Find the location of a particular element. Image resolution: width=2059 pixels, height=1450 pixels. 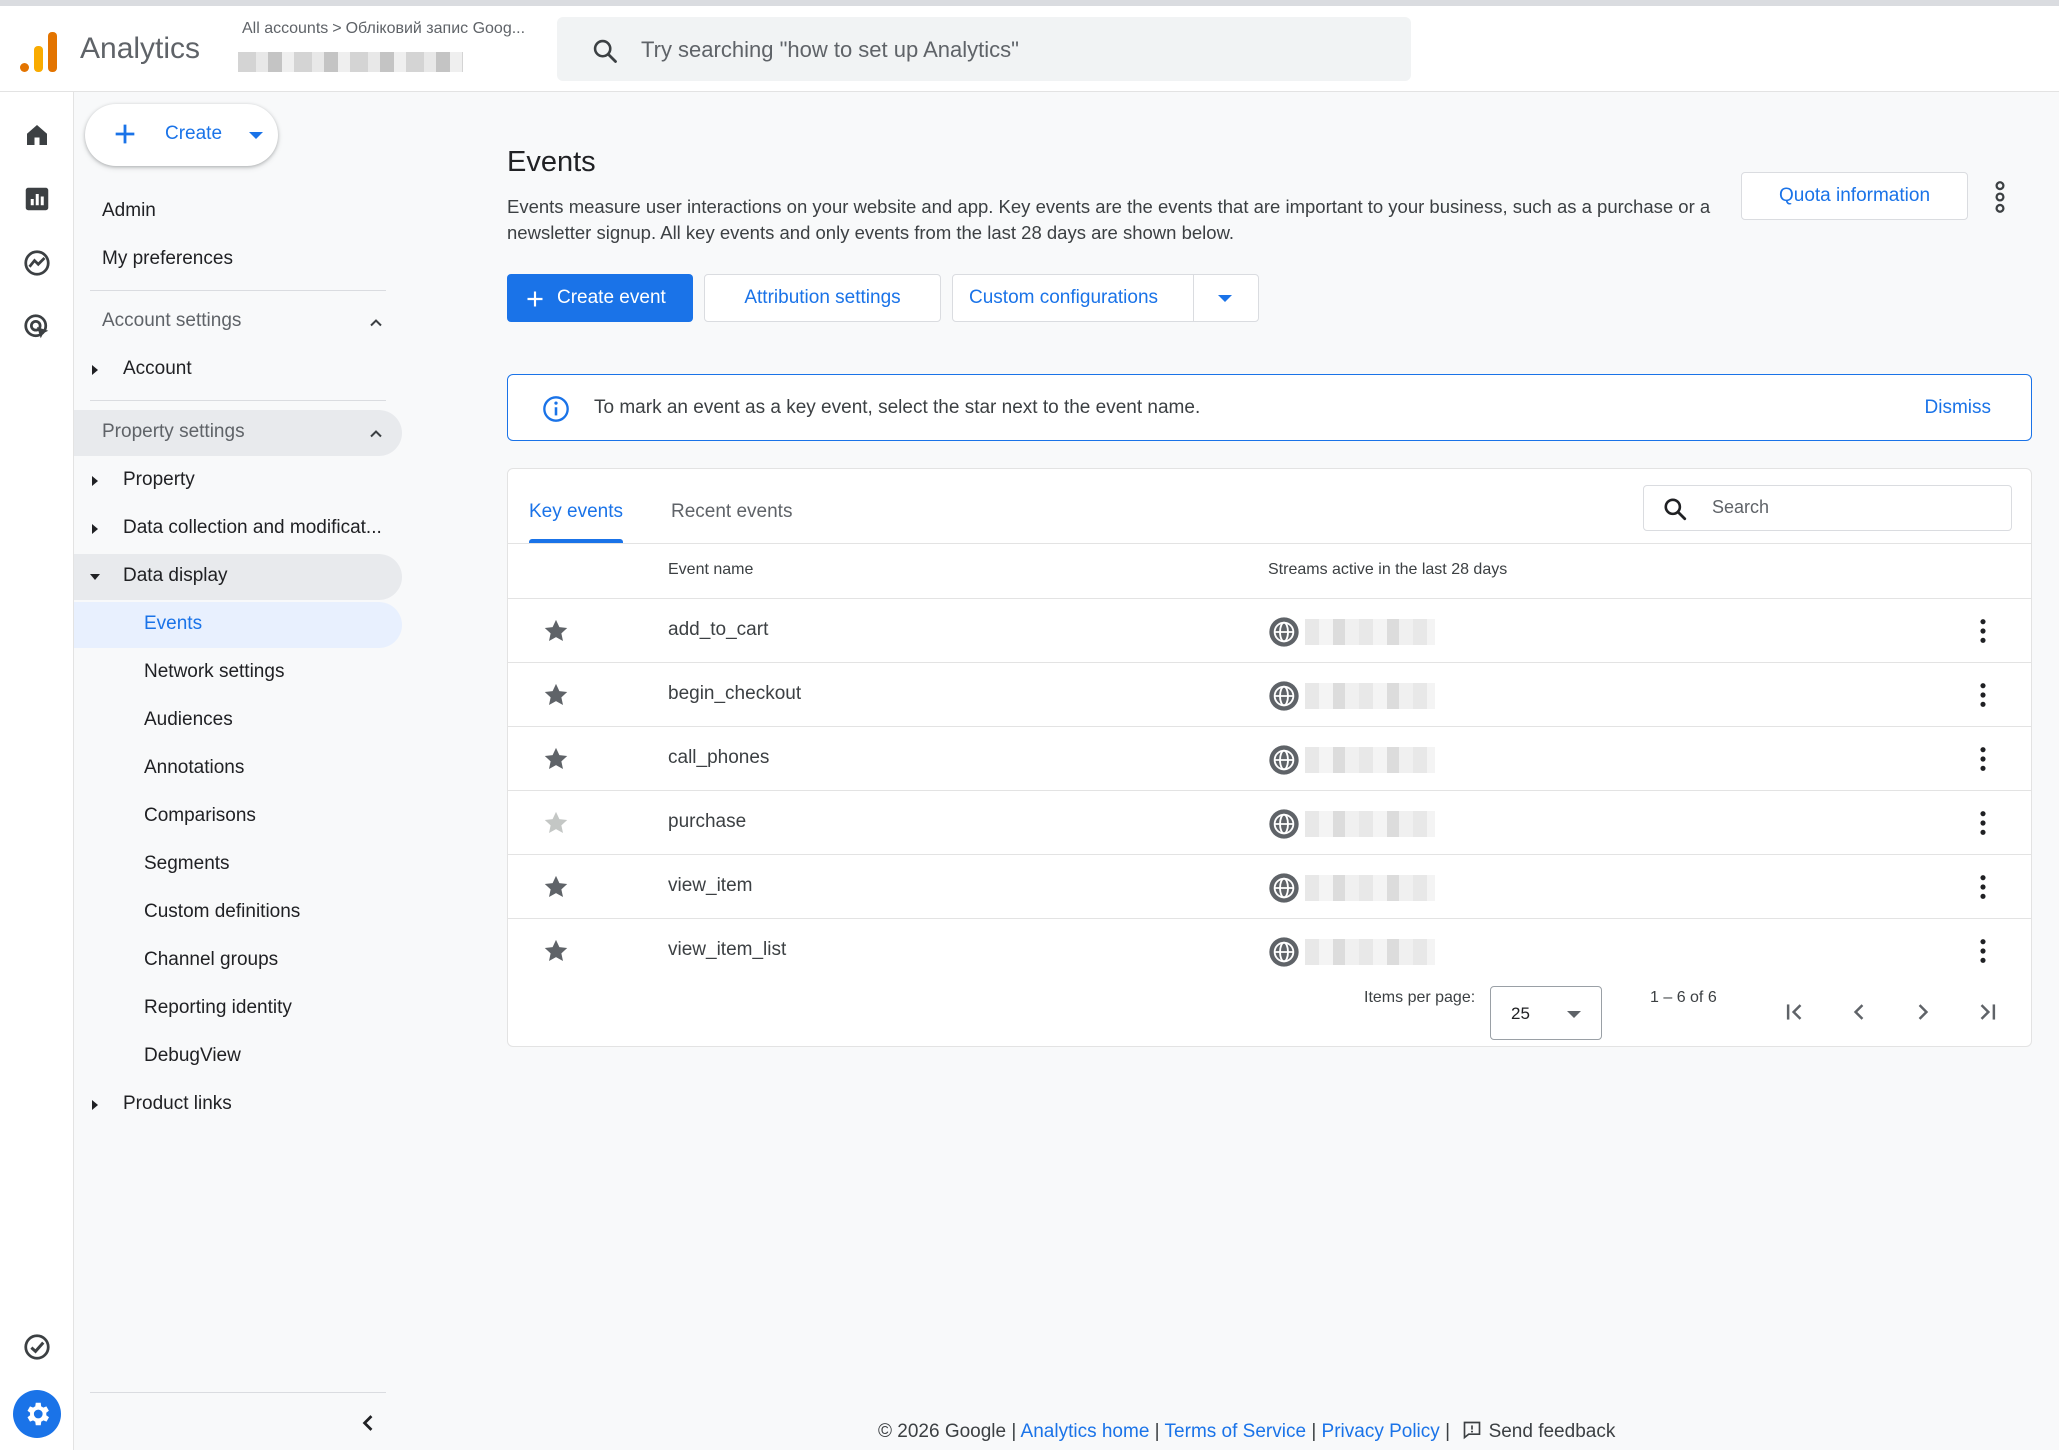

nav-account: Account is located at coordinates (239, 370).